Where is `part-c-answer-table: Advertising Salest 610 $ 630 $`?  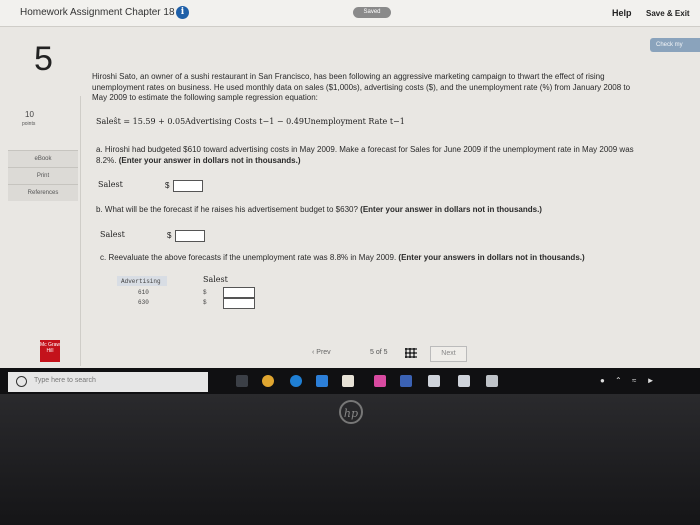 part-c-answer-table: Advertising Salest 610 $ 630 $ is located at coordinates (187, 292).